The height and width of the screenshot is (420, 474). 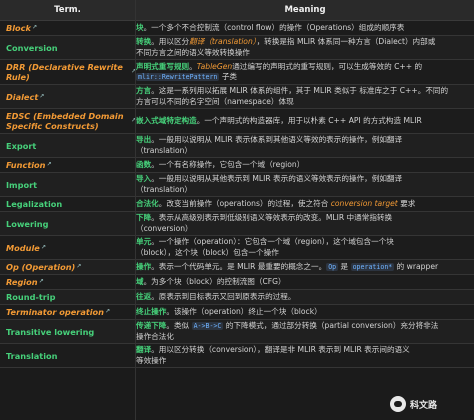 What do you see at coordinates (372, 266) in the screenshot?
I see `inline-code: operation*` at bounding box center [372, 266].